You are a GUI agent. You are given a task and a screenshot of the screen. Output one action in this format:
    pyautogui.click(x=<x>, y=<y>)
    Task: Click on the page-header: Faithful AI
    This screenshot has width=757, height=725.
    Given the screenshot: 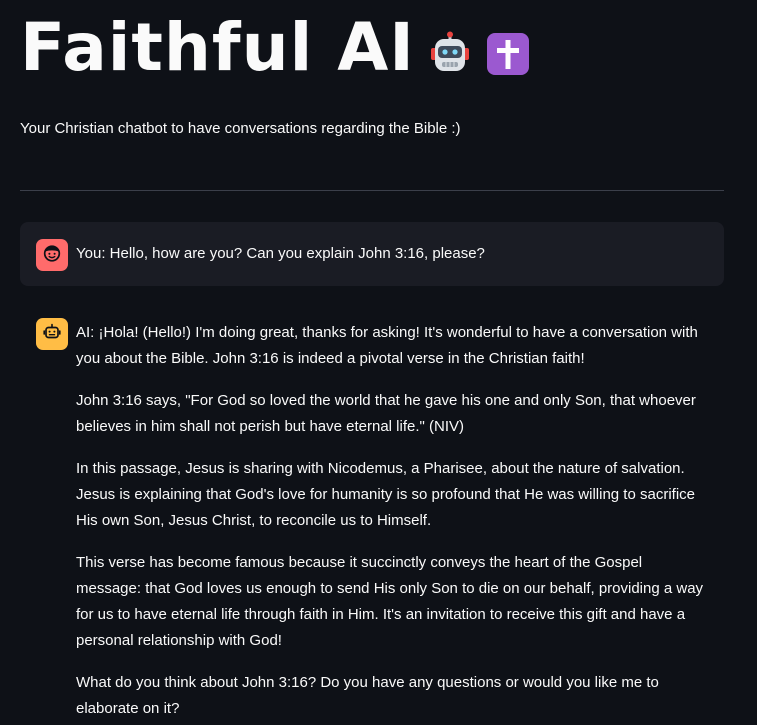 What is the action you would take?
    pyautogui.click(x=275, y=48)
    